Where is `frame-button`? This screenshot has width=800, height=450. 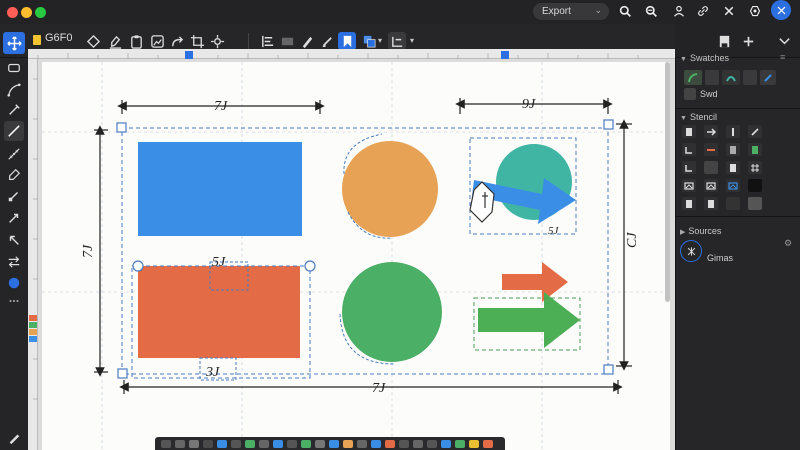 frame-button is located at coordinates (397, 41).